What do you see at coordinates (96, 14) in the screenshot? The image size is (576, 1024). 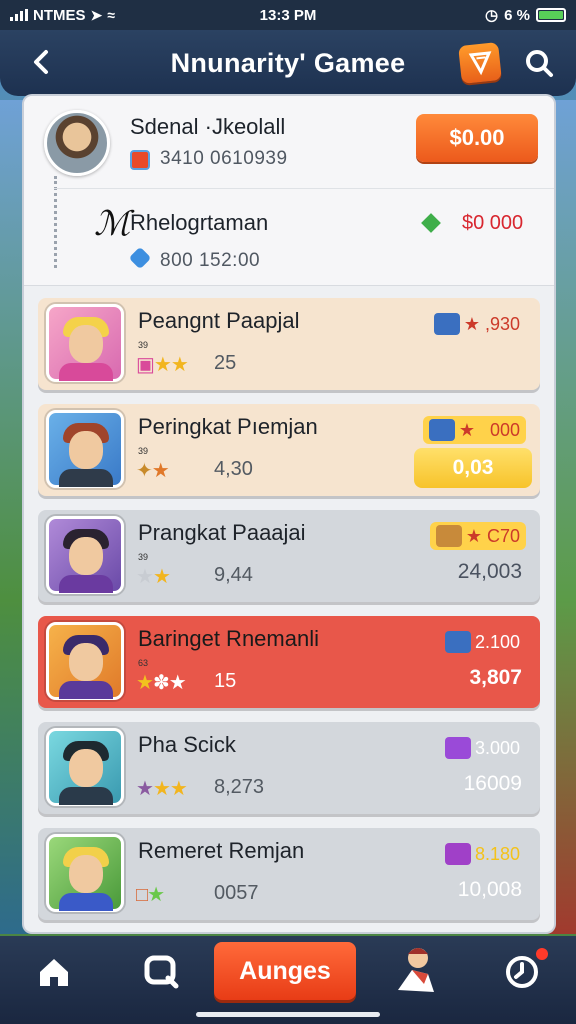 I see `location-icon: ➤` at bounding box center [96, 14].